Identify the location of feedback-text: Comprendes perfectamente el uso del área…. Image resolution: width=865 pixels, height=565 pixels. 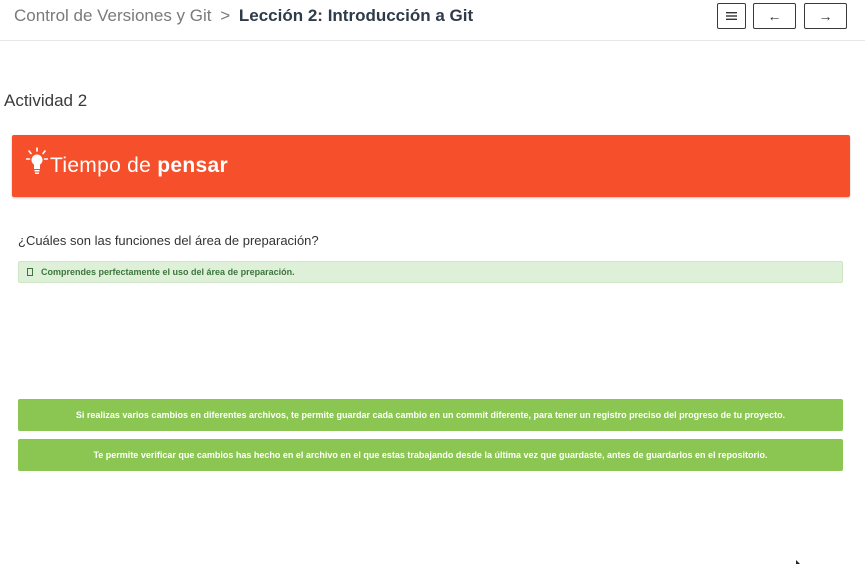
(168, 272).